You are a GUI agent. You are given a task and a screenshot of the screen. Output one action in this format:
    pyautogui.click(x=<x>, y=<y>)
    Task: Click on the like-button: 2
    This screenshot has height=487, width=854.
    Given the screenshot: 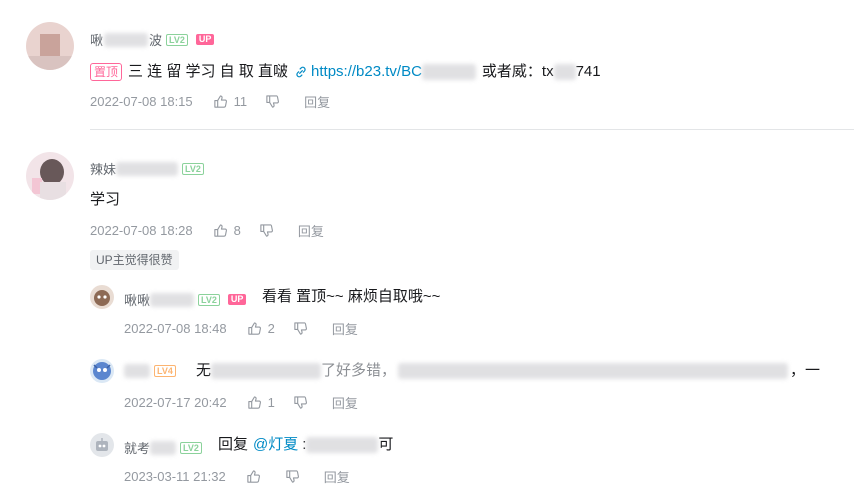 What is the action you would take?
    pyautogui.click(x=261, y=328)
    